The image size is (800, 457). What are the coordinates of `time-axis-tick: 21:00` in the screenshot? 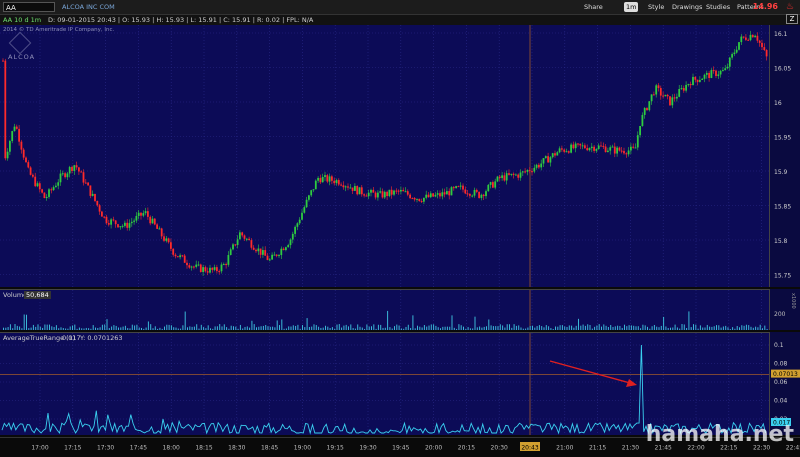 It's located at (564, 448).